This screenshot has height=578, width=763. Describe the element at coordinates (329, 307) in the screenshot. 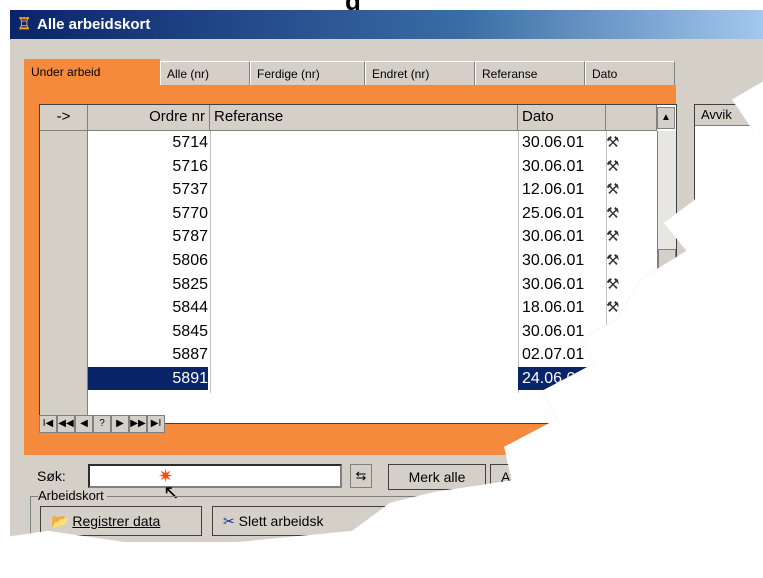

I see `table-row: 5844 18.06.01 ⚒` at that location.